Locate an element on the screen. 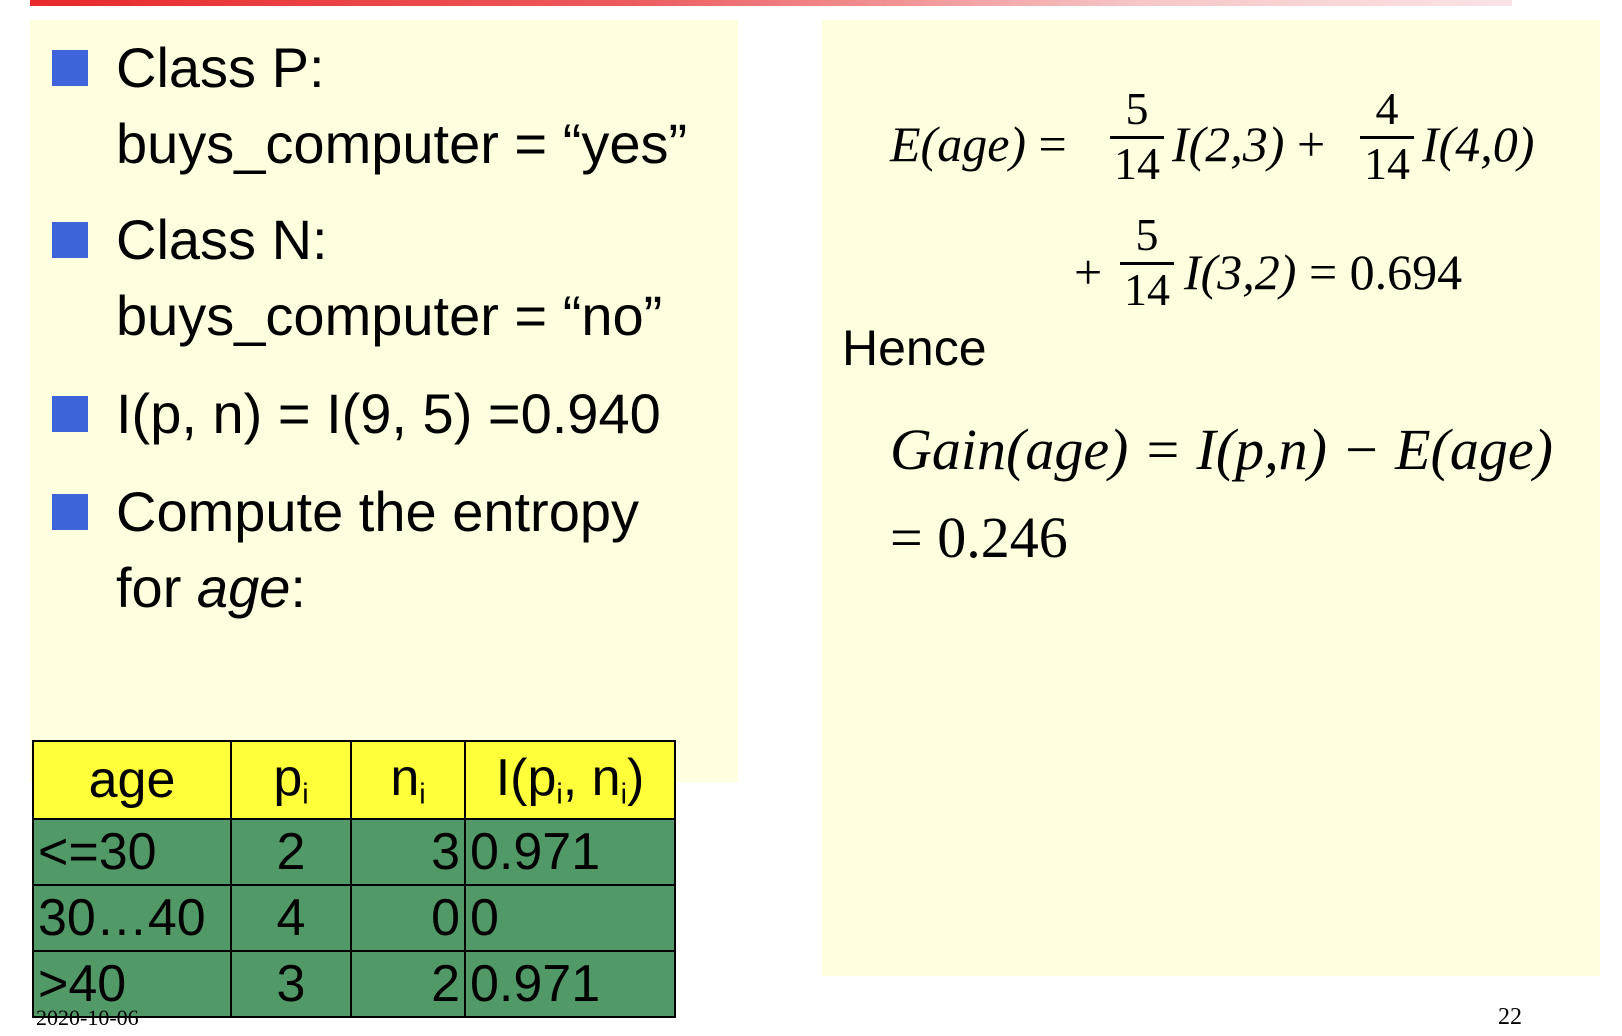 This screenshot has width=1622, height=1036. fraction-5-14-b: 5 14 is located at coordinates (1147, 262).